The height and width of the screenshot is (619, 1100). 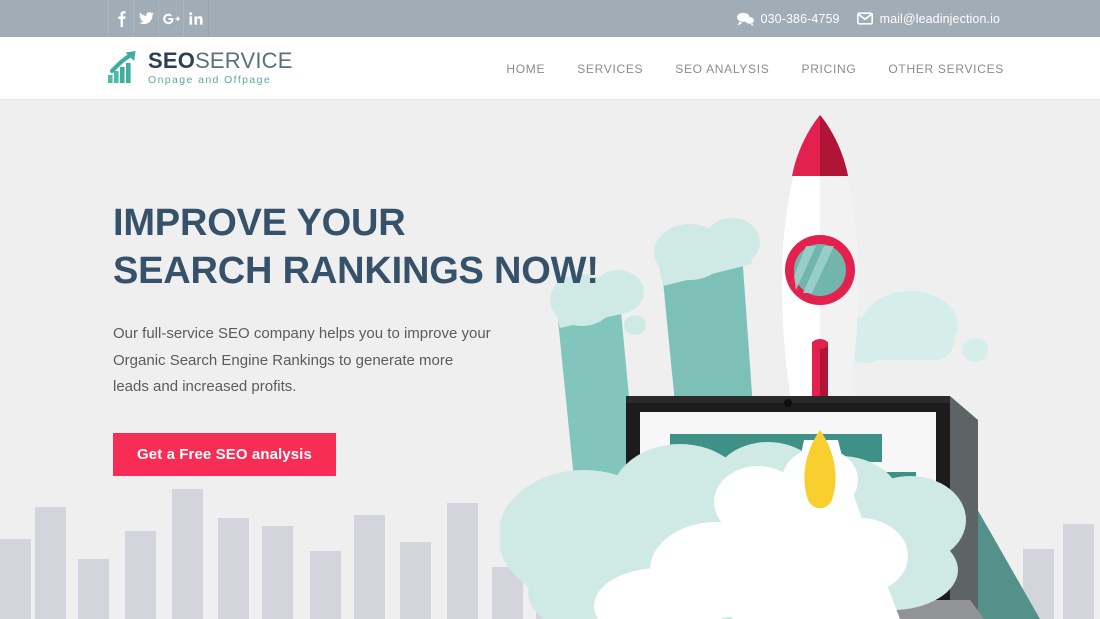 What do you see at coordinates (800, 18) in the screenshot?
I see `phone-number: 030-386-4759` at bounding box center [800, 18].